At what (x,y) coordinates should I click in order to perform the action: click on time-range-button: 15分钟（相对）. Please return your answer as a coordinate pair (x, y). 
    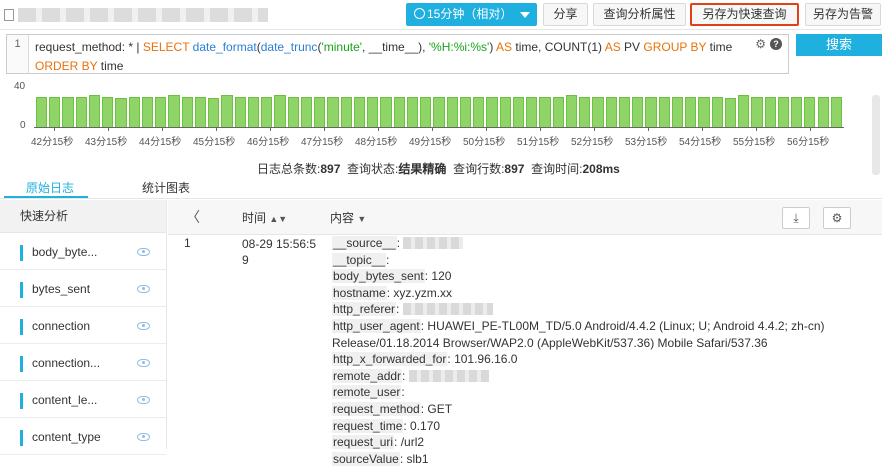
    Looking at the image, I should click on (471, 14).